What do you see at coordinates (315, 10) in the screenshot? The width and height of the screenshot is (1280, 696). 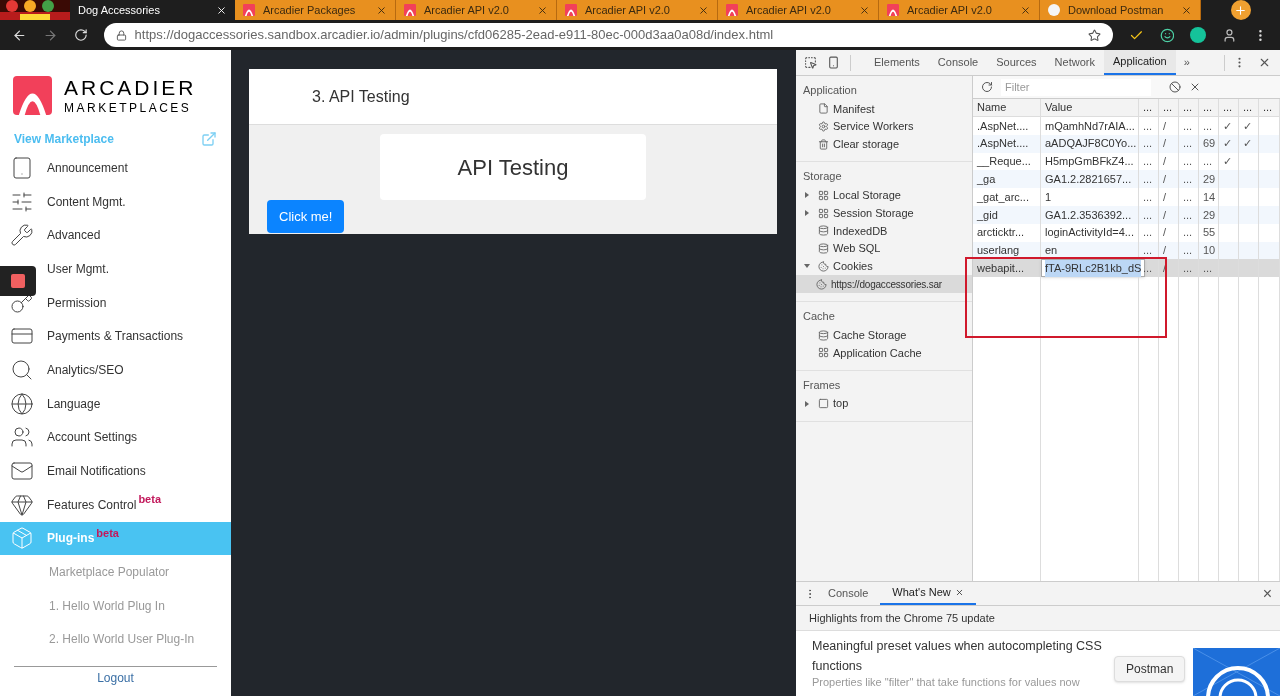 I see `browser-tab: Arcadier Packages` at bounding box center [315, 10].